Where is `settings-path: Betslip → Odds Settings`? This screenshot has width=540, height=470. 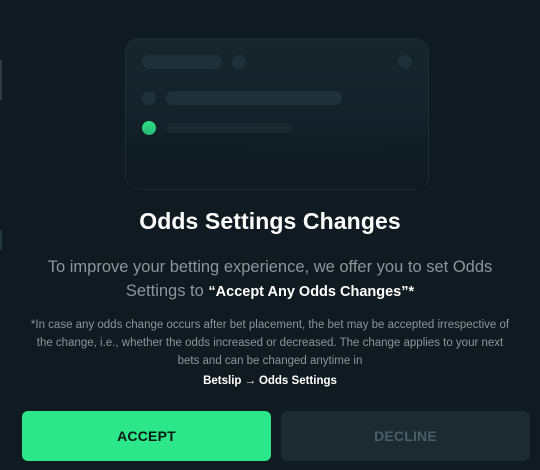
settings-path: Betslip → Odds Settings is located at coordinates (270, 381).